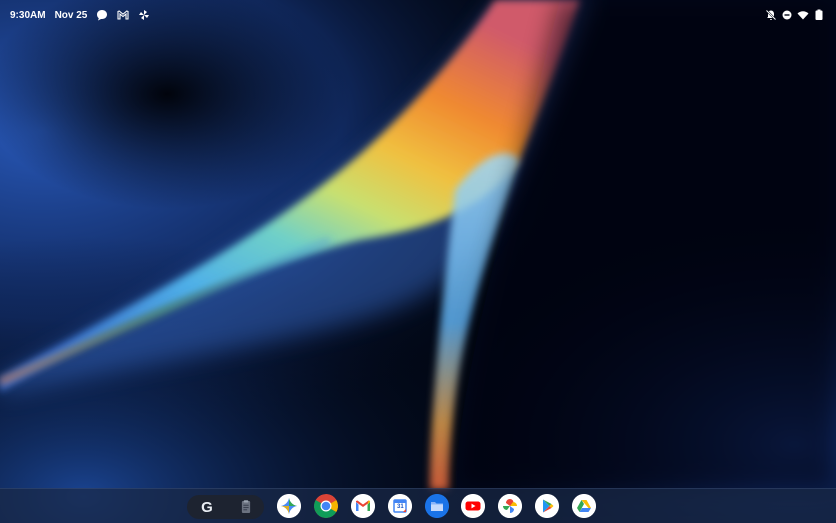 This screenshot has height=523, width=836. Describe the element at coordinates (437, 506) in the screenshot. I see `files-icon` at that location.